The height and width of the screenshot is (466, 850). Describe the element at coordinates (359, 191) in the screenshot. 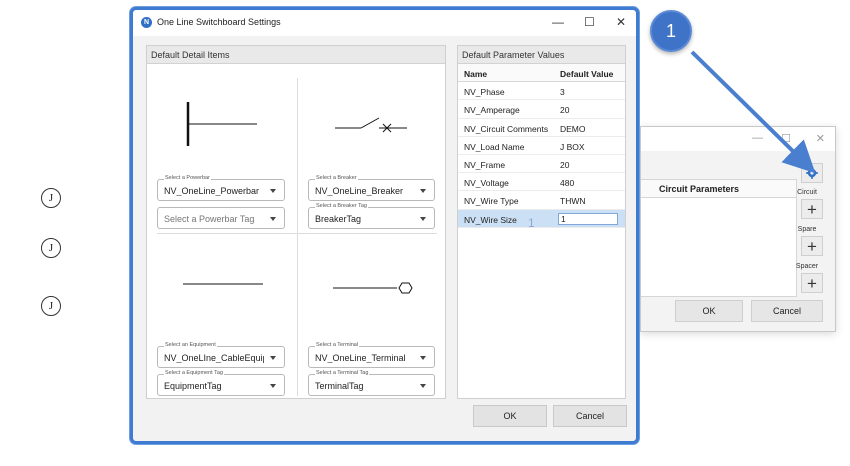

I see `breaker-select-value: NV_OneLine_Breaker` at that location.